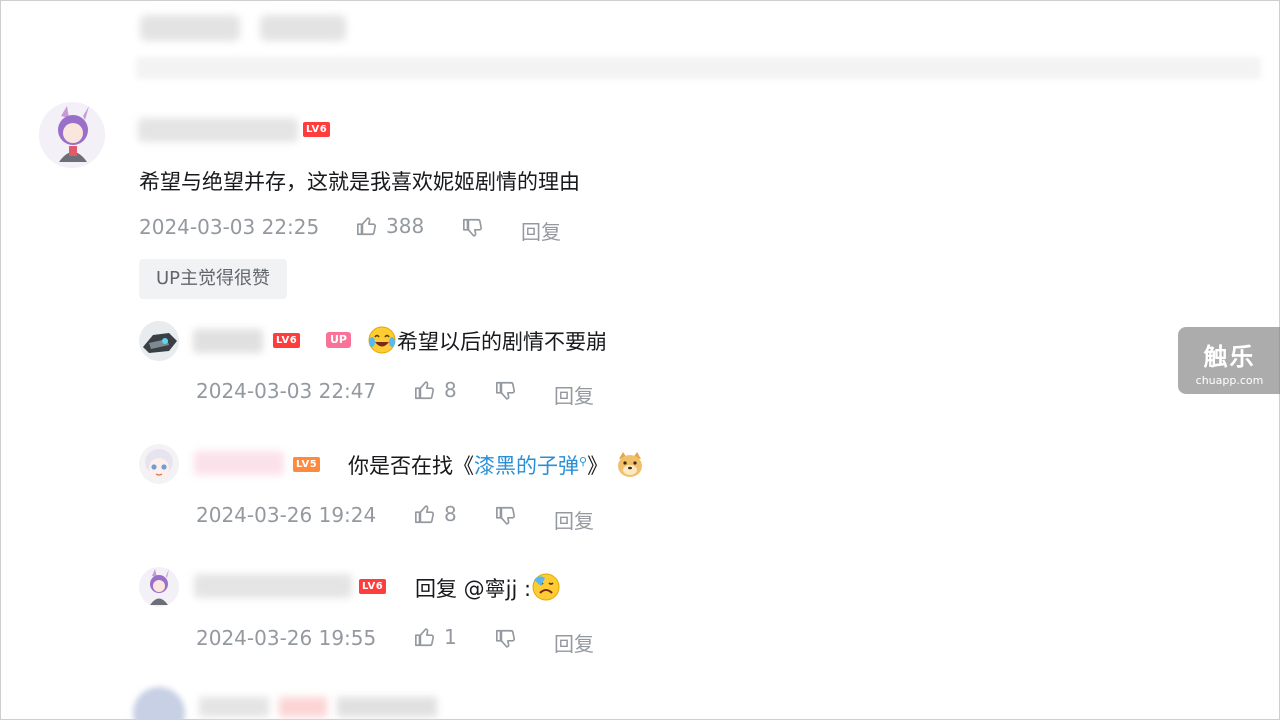 The width and height of the screenshot is (1280, 720). Describe the element at coordinates (598, 466) in the screenshot. I see `reply-text-suffix: 》` at that location.